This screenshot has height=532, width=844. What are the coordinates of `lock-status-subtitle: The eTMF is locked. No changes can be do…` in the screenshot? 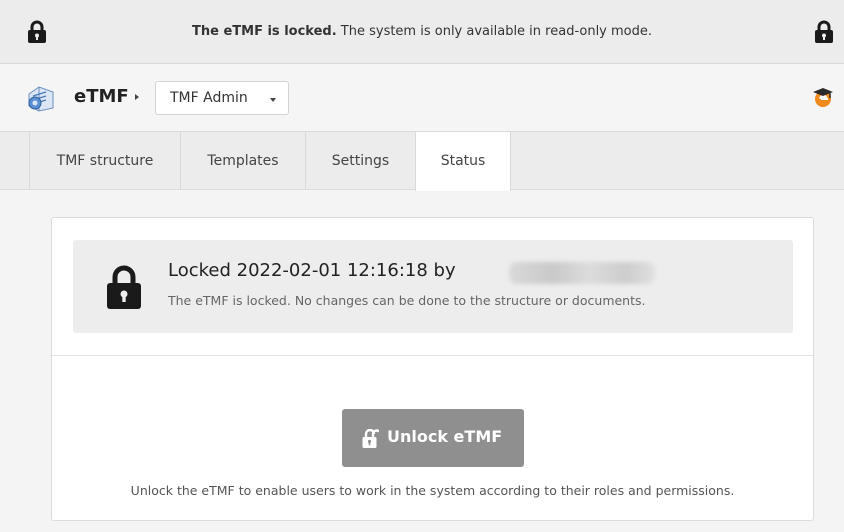 It's located at (407, 300).